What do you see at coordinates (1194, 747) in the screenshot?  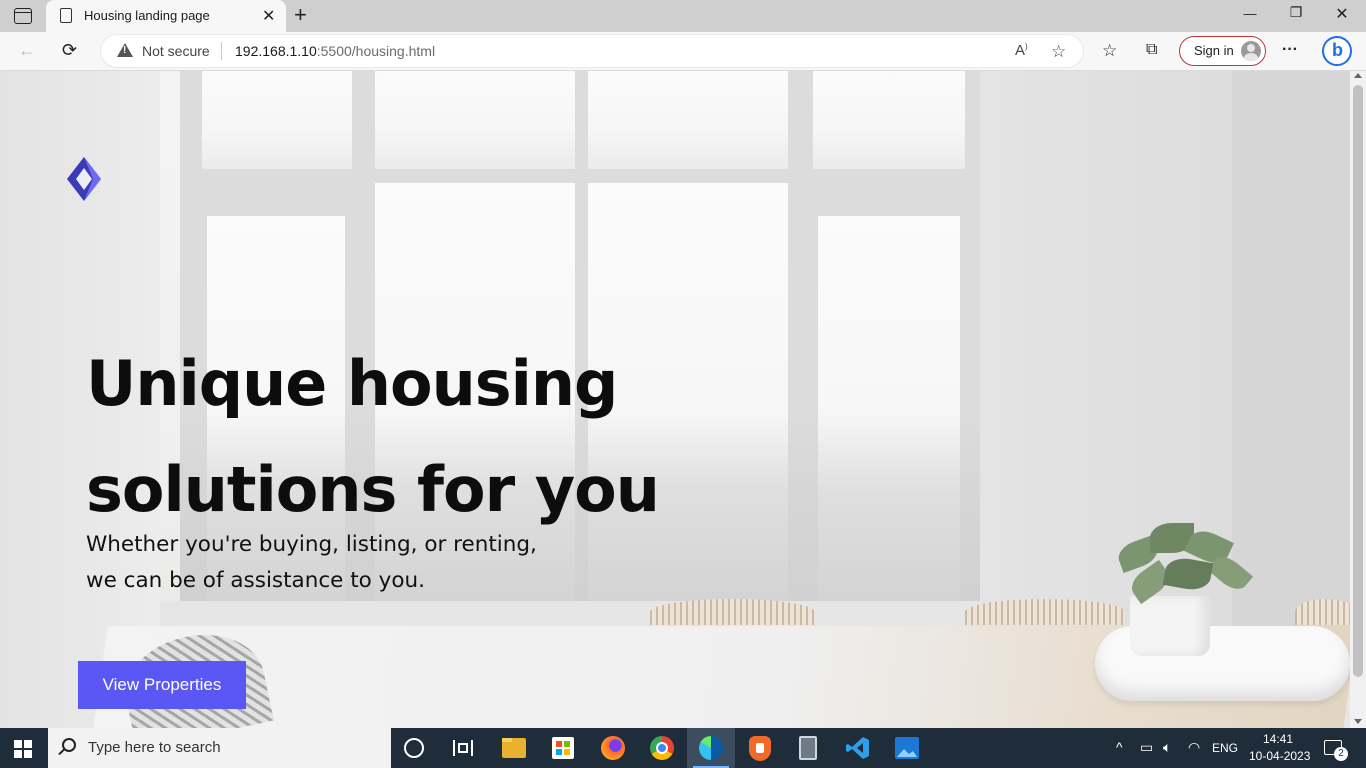 I see `wifi-icon: ◠` at bounding box center [1194, 747].